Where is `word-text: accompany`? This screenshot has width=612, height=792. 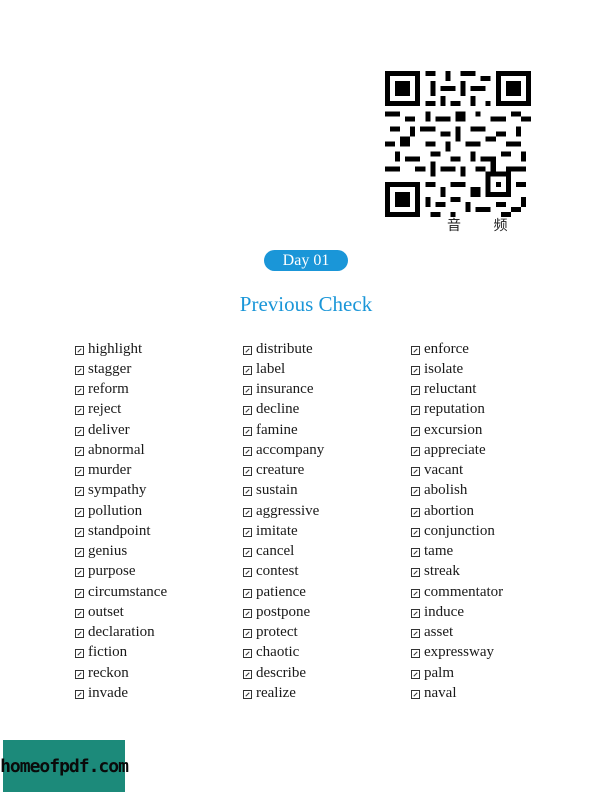 word-text: accompany is located at coordinates (290, 449).